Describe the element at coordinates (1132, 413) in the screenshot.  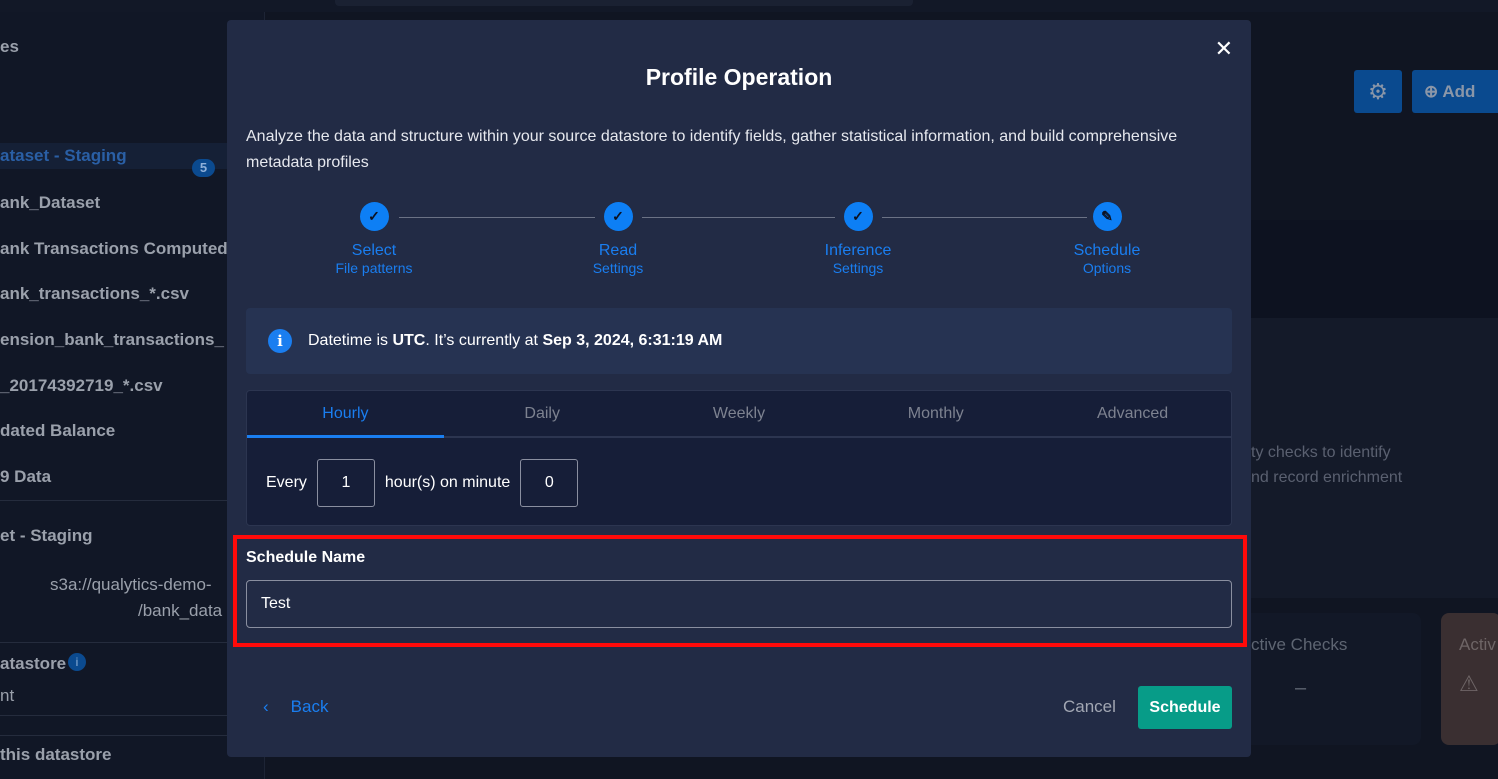
I see `tab-advanced: Advanced` at that location.